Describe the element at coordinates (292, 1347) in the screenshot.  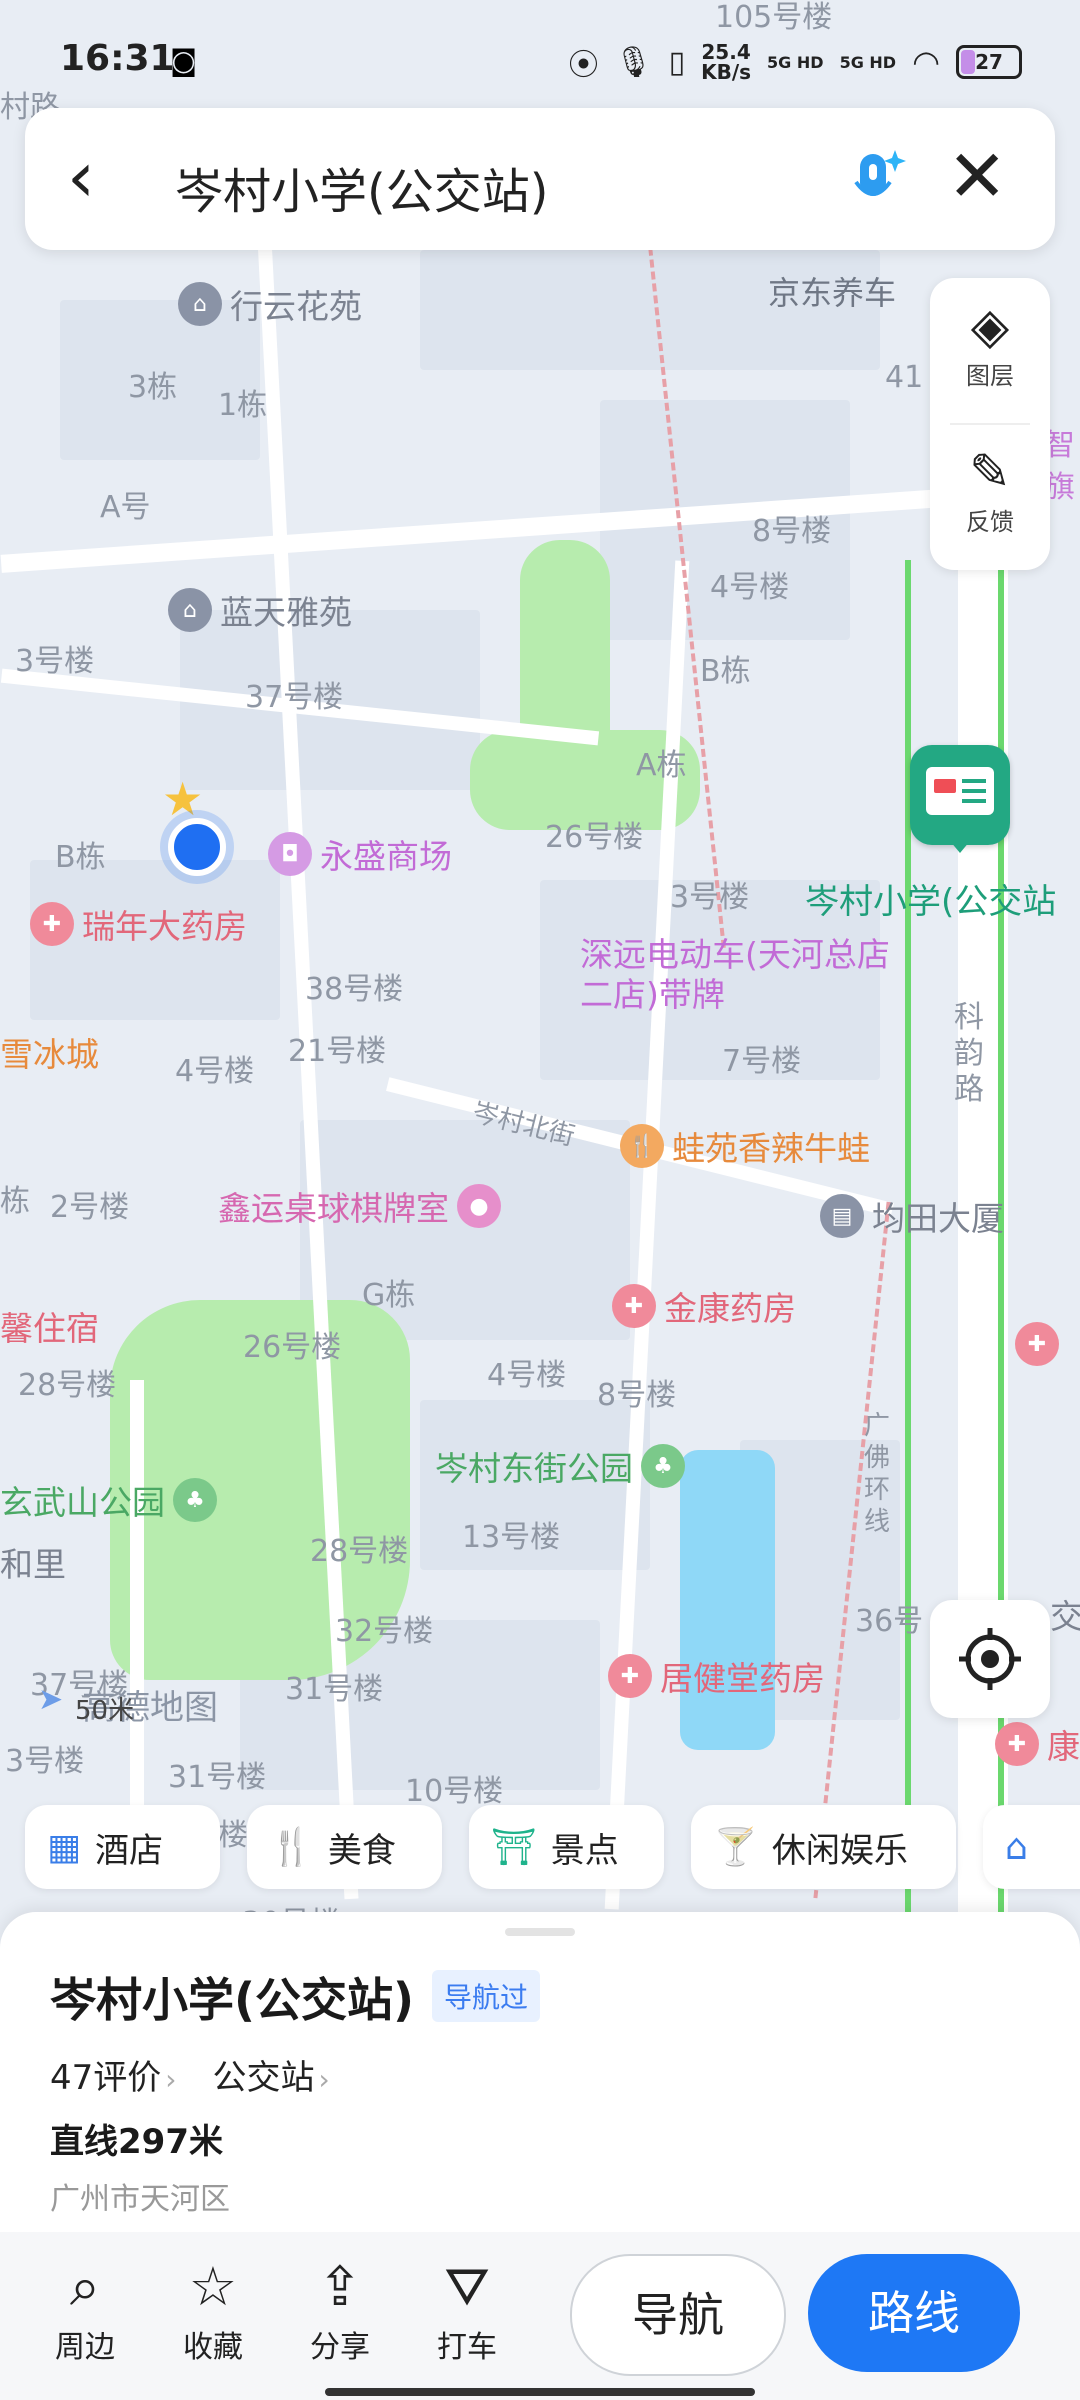
I see `building-label: 26号楼` at that location.